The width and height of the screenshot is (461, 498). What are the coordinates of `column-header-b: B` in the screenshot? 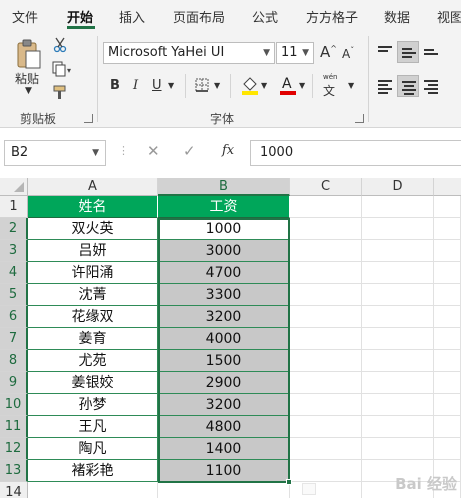 It's located at (224, 187).